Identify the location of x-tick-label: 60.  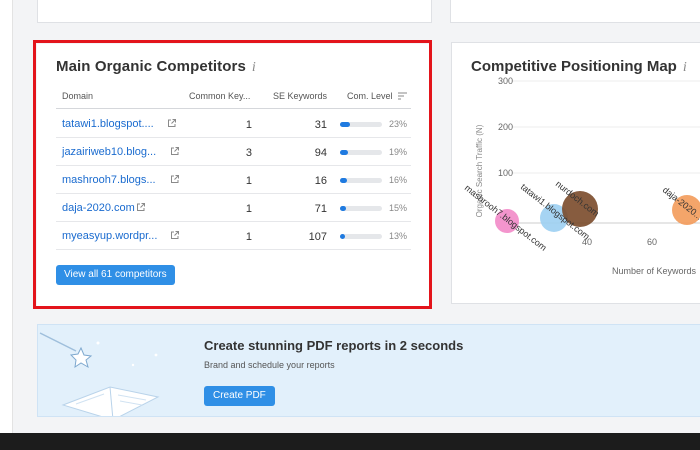
(652, 242).